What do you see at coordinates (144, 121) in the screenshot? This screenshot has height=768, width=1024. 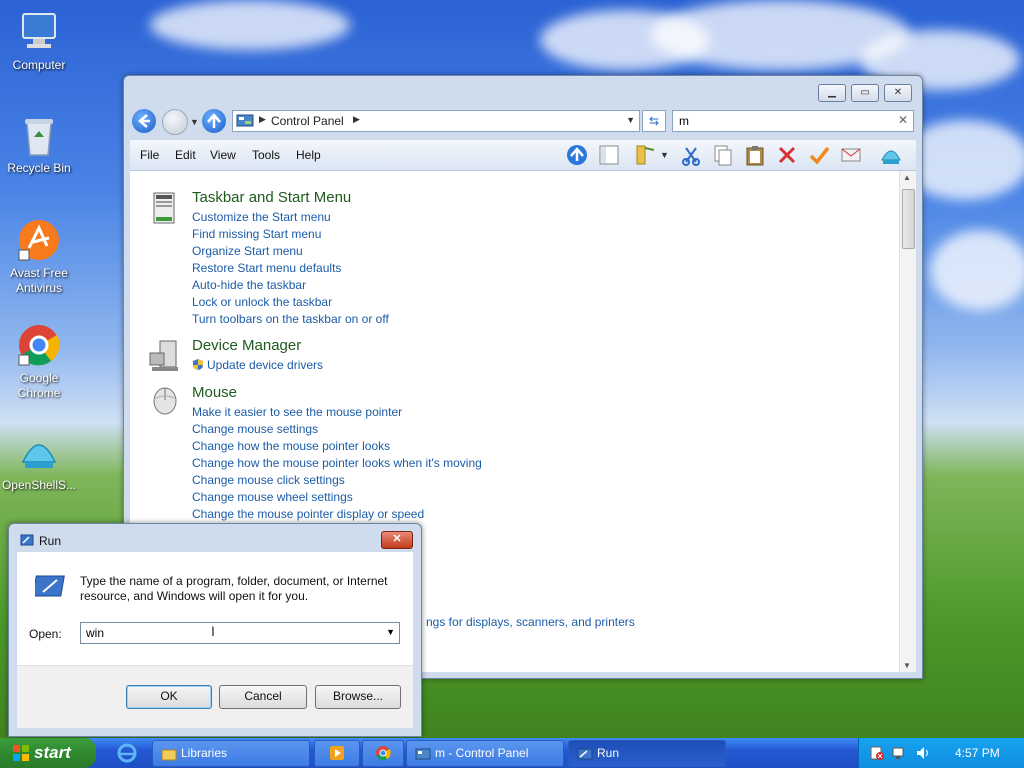 I see `back-button` at bounding box center [144, 121].